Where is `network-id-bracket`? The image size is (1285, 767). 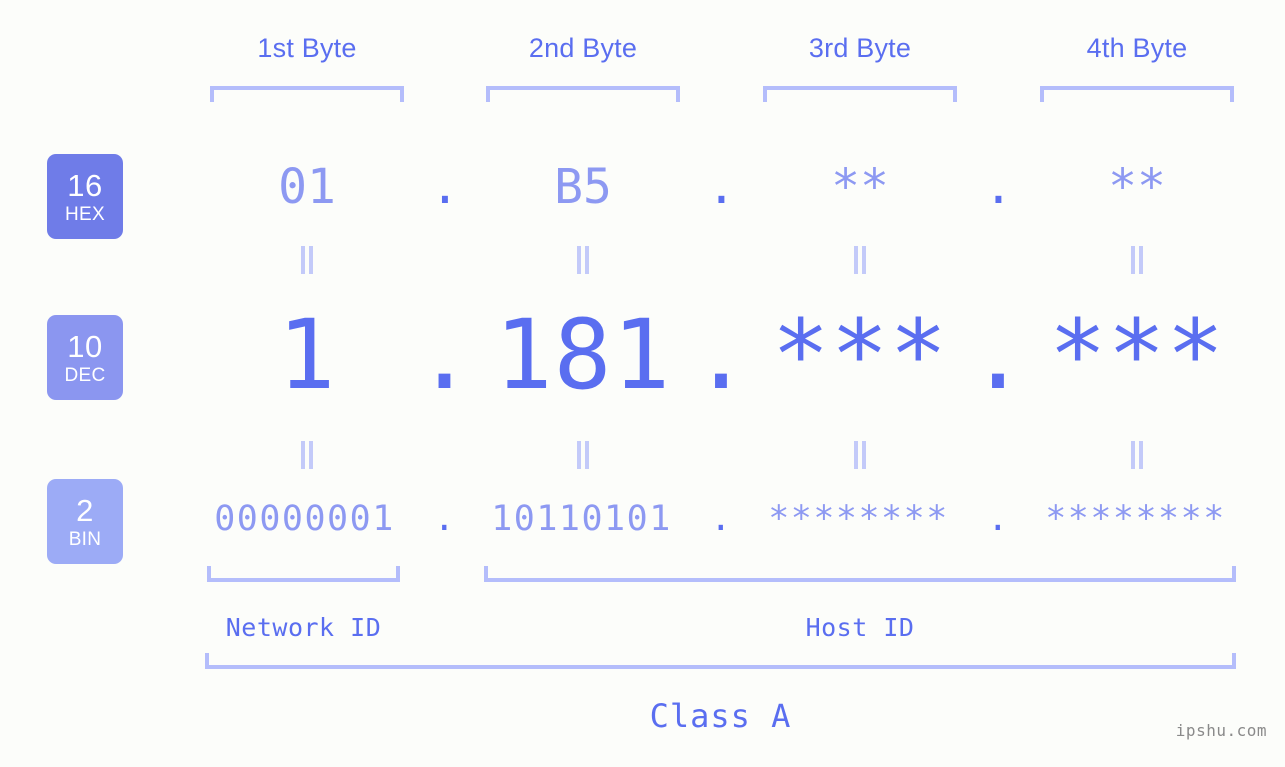
network-id-bracket is located at coordinates (303, 574).